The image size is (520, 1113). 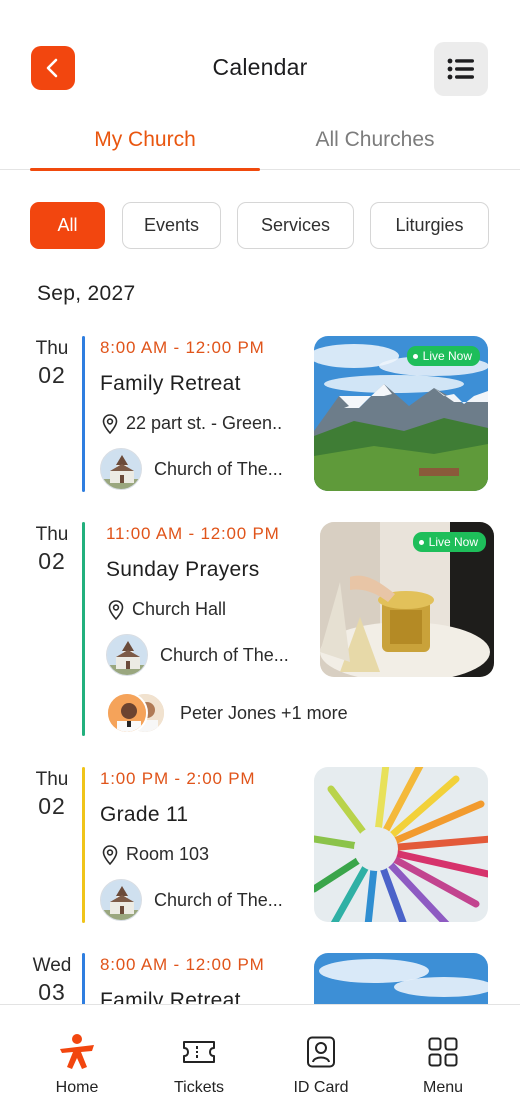 I want to click on event-attendees-text: Peter Jones +1 more, so click(x=264, y=712).